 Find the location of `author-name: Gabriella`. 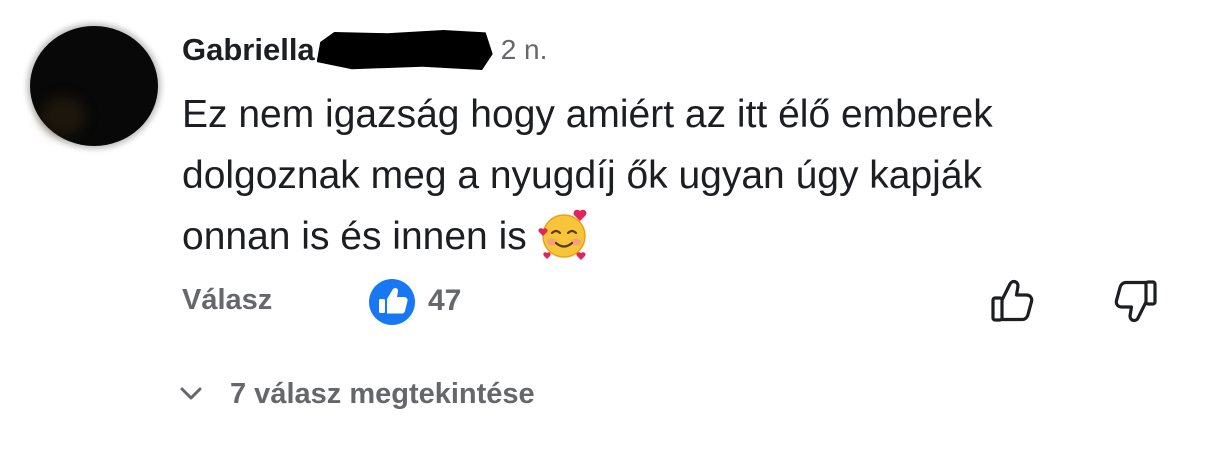

author-name: Gabriella is located at coordinates (248, 50).